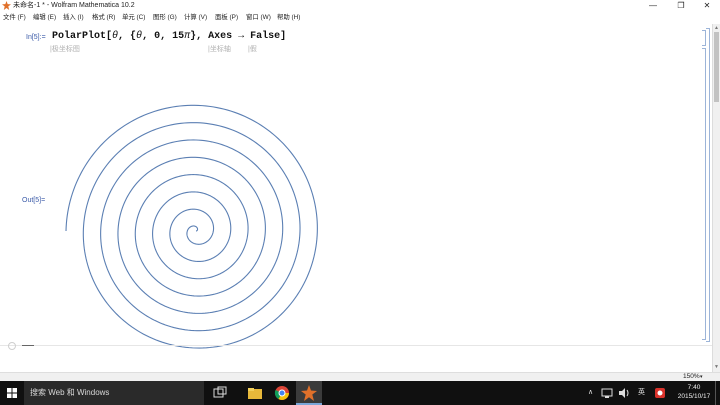  What do you see at coordinates (258, 17) in the screenshot?
I see `menu-window: 窗口 (W)` at bounding box center [258, 17].